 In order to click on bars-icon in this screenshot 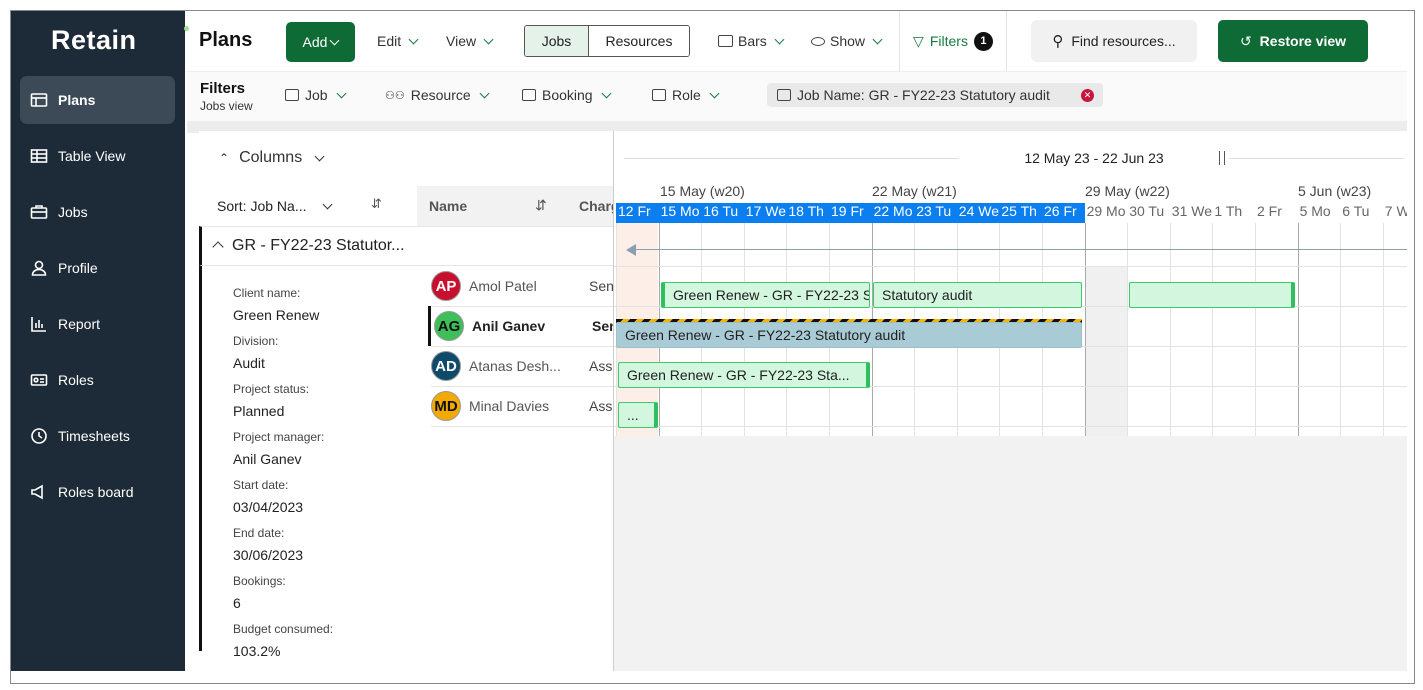, I will do `click(725, 41)`.